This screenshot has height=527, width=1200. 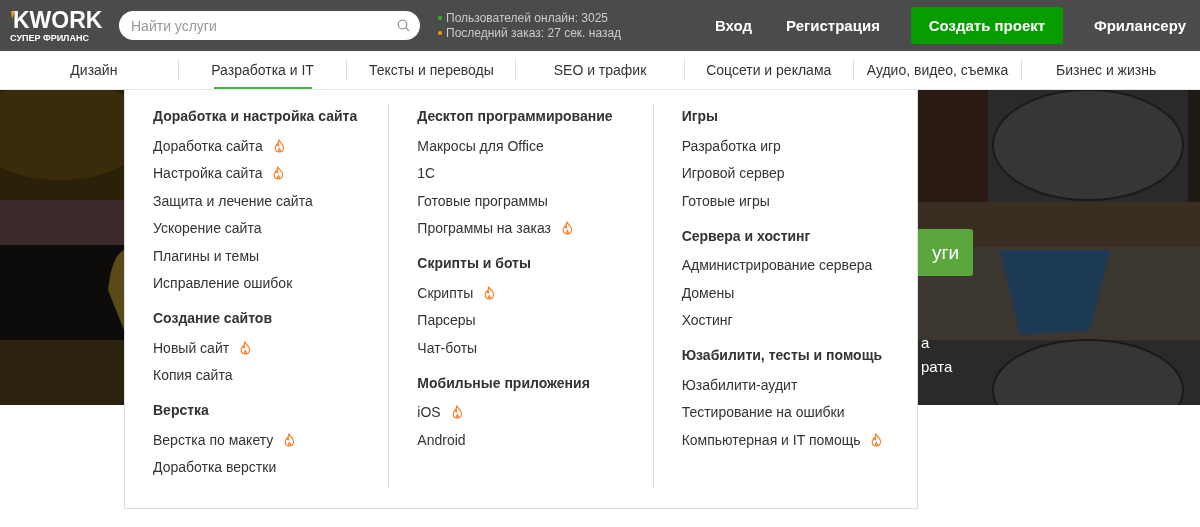 I want to click on freelancer-link: Фрилансеру, so click(x=1139, y=25).